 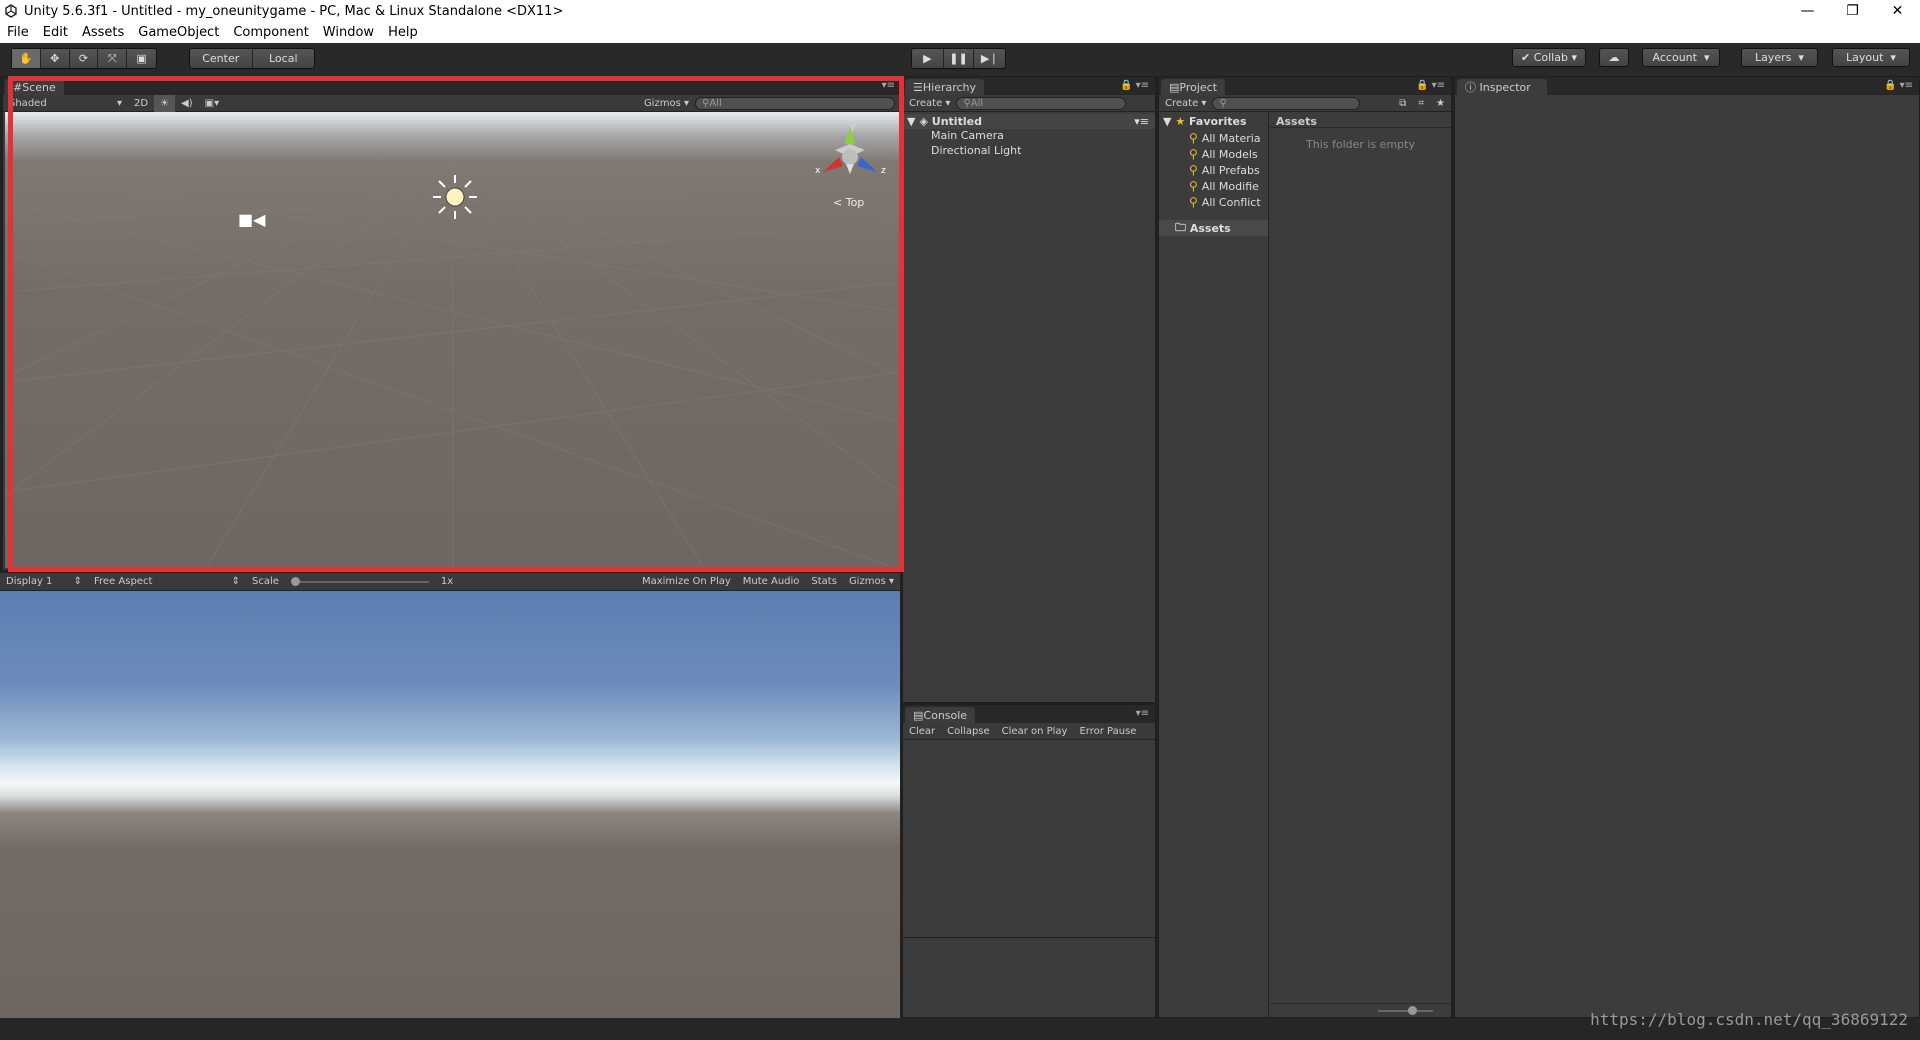 I want to click on favorite-star-icon: ★, so click(x=1440, y=103).